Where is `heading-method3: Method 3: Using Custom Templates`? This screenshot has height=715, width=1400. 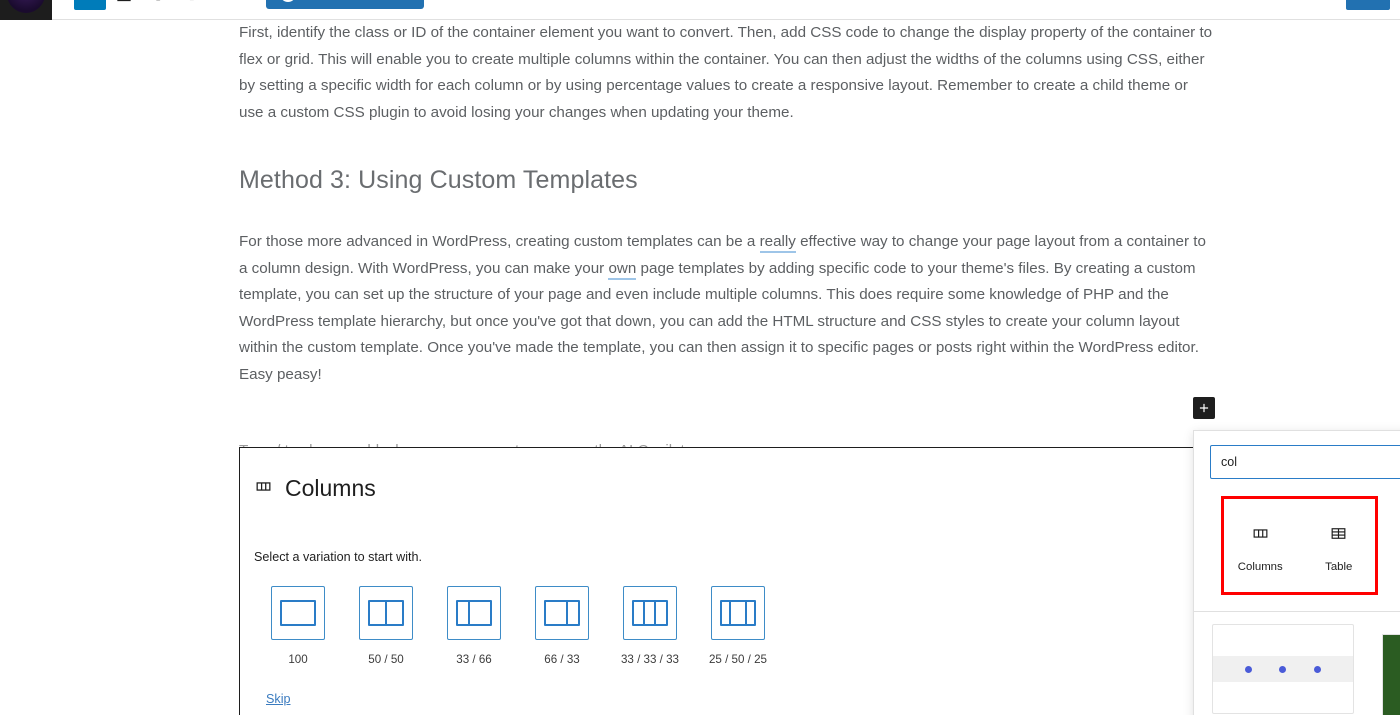 heading-method3: Method 3: Using Custom Templates is located at coordinates (726, 180).